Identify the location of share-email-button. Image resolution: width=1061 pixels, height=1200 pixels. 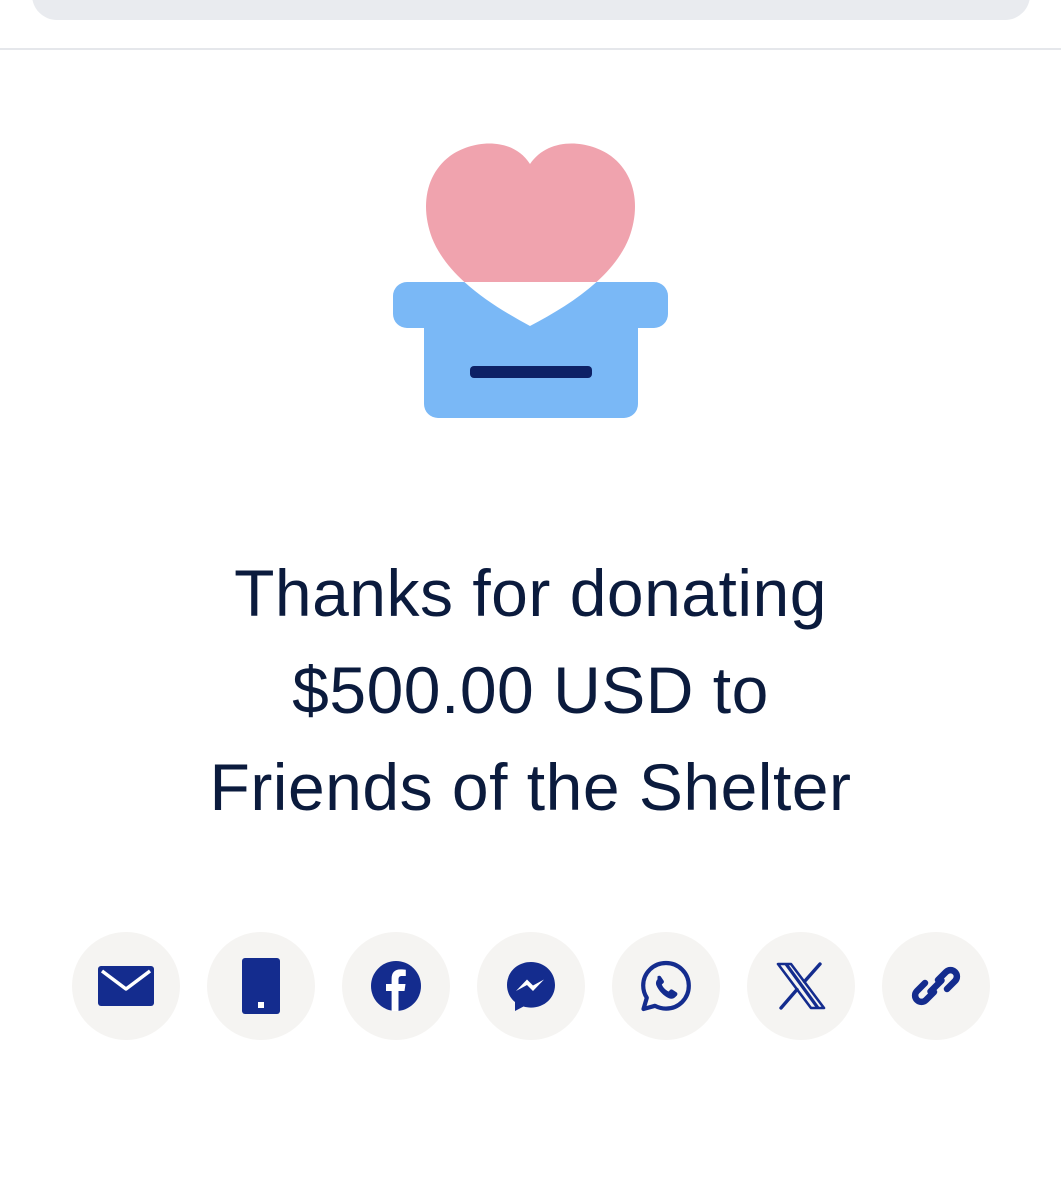
(126, 986).